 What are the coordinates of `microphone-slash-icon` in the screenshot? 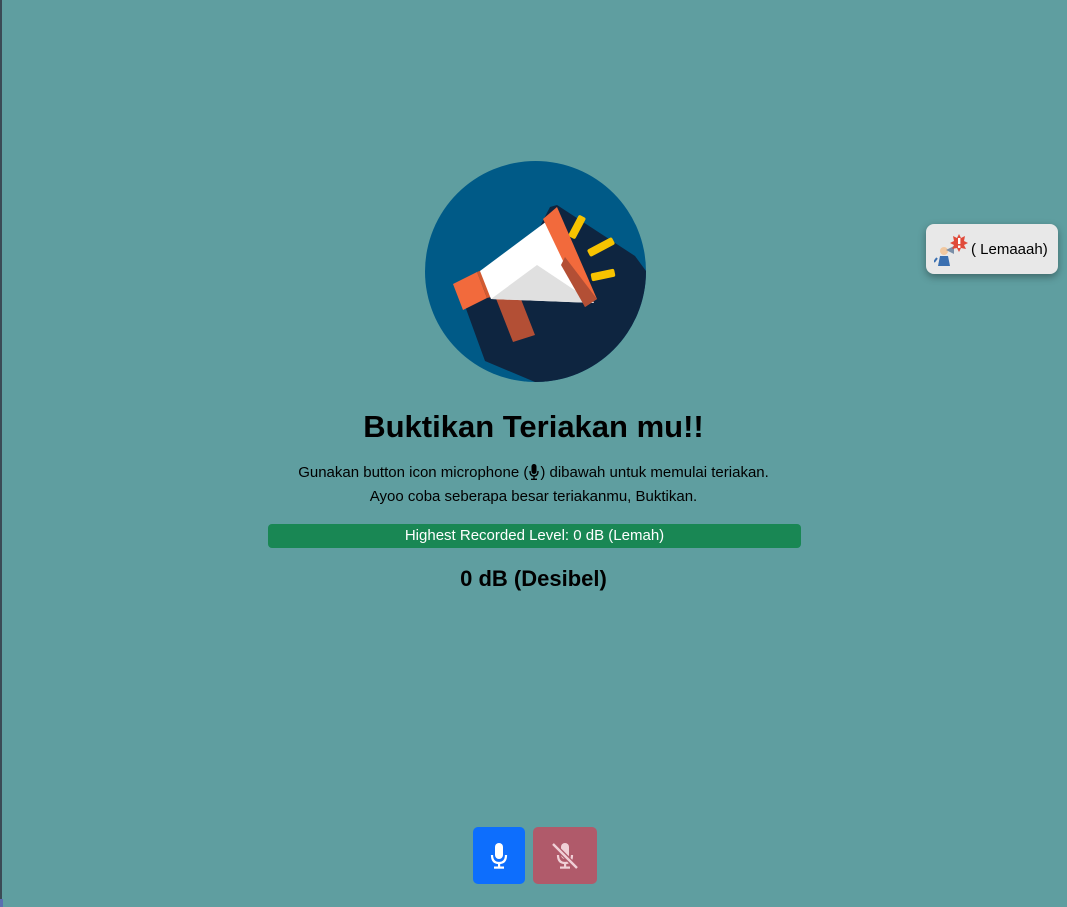 It's located at (565, 855).